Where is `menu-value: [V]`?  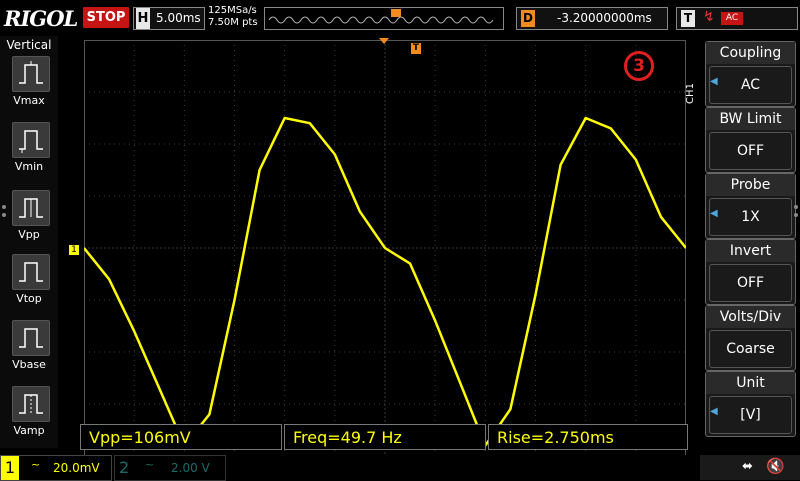
menu-value: [V] is located at coordinates (750, 415).